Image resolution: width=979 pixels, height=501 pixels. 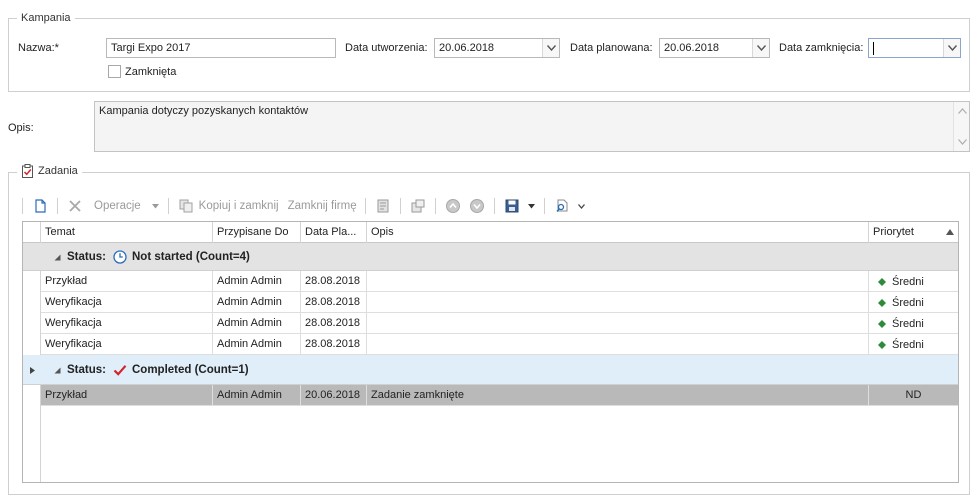 I want to click on delete-button, so click(x=75, y=206).